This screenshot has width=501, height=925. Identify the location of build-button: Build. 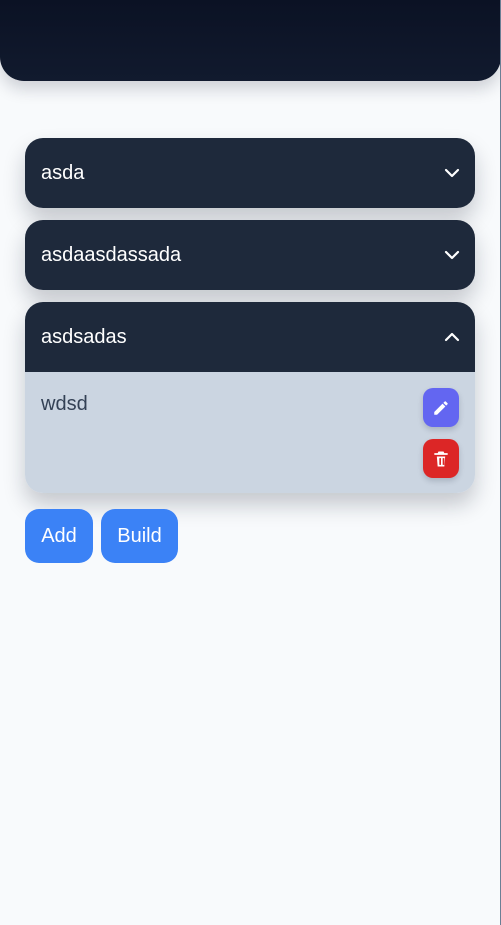
(139, 536).